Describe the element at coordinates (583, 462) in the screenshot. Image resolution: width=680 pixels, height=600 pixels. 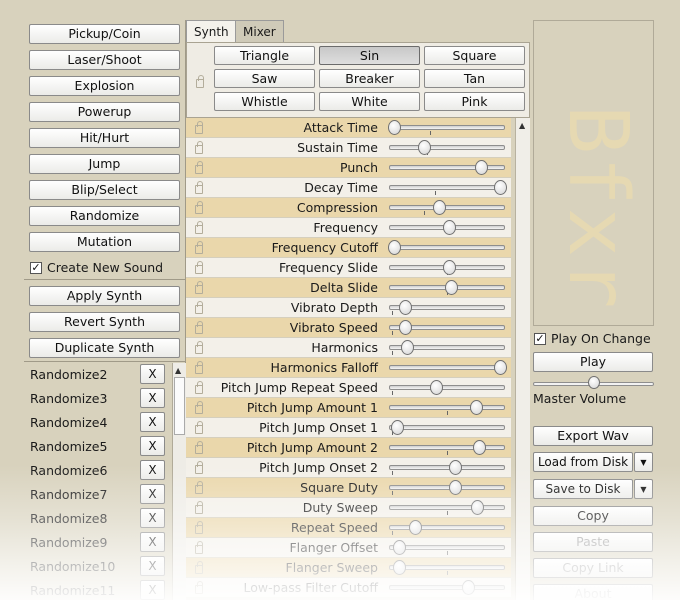
I see `load-from-disk-button: Load from Disk` at that location.